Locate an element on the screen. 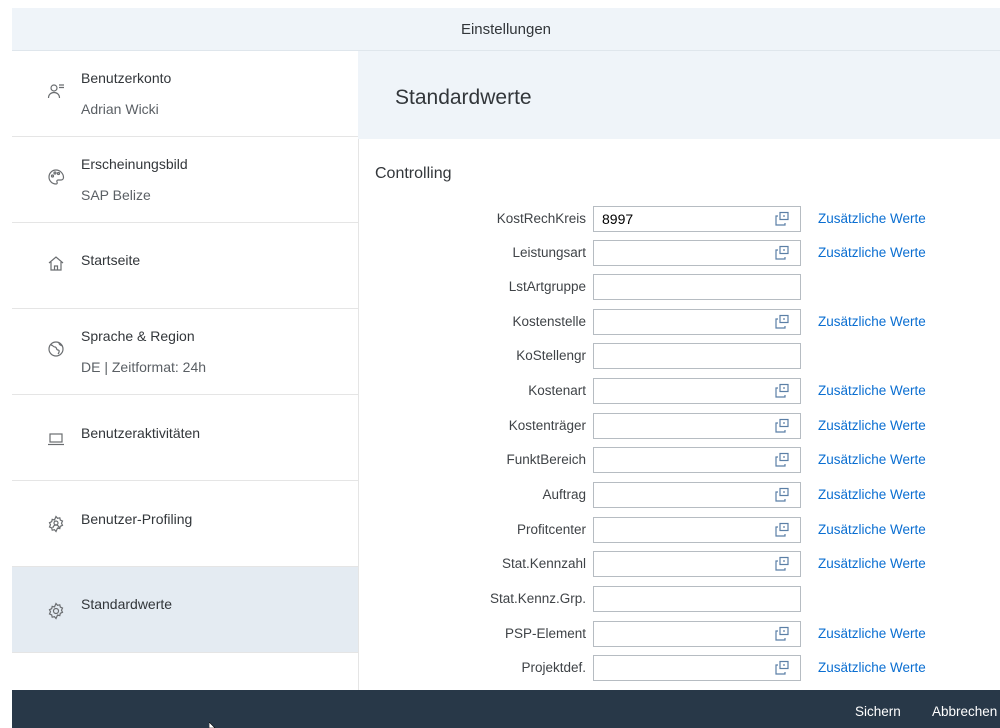 The width and height of the screenshot is (1000, 728). content-header: Standardwerte is located at coordinates (679, 95).